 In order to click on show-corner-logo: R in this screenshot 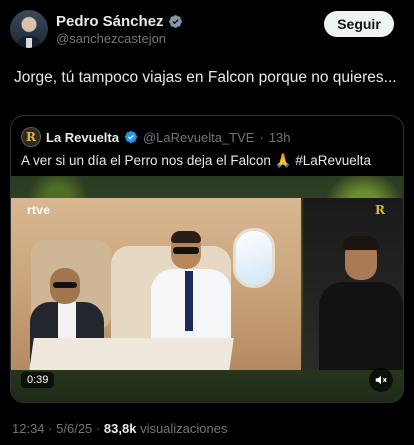, I will do `click(380, 210)`.